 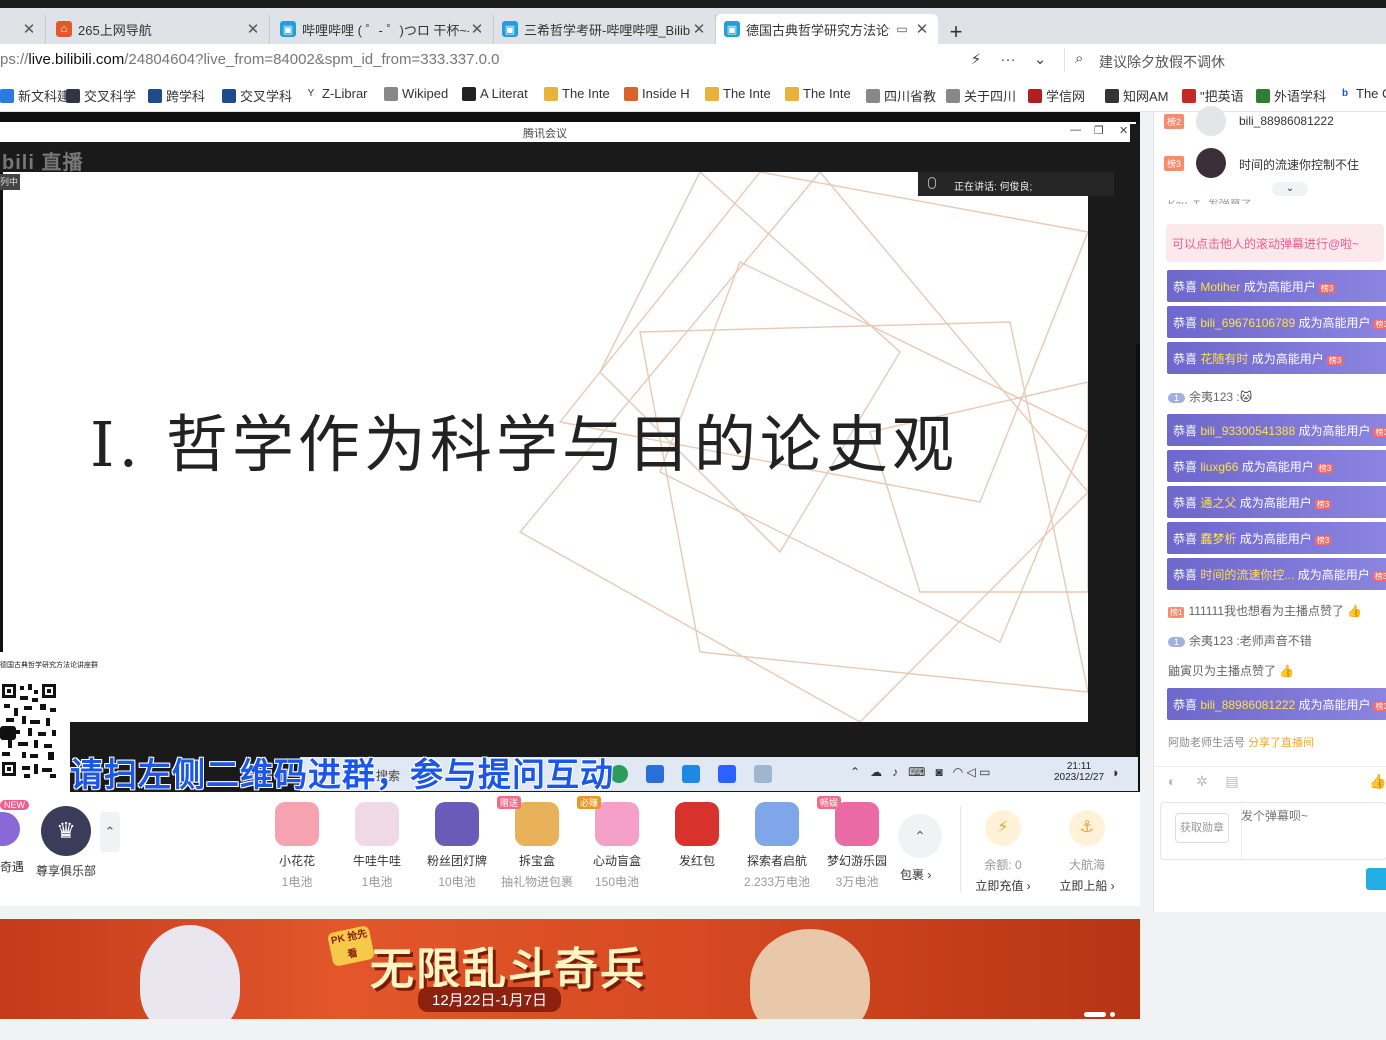 I want to click on chat-input, so click(x=1311, y=816).